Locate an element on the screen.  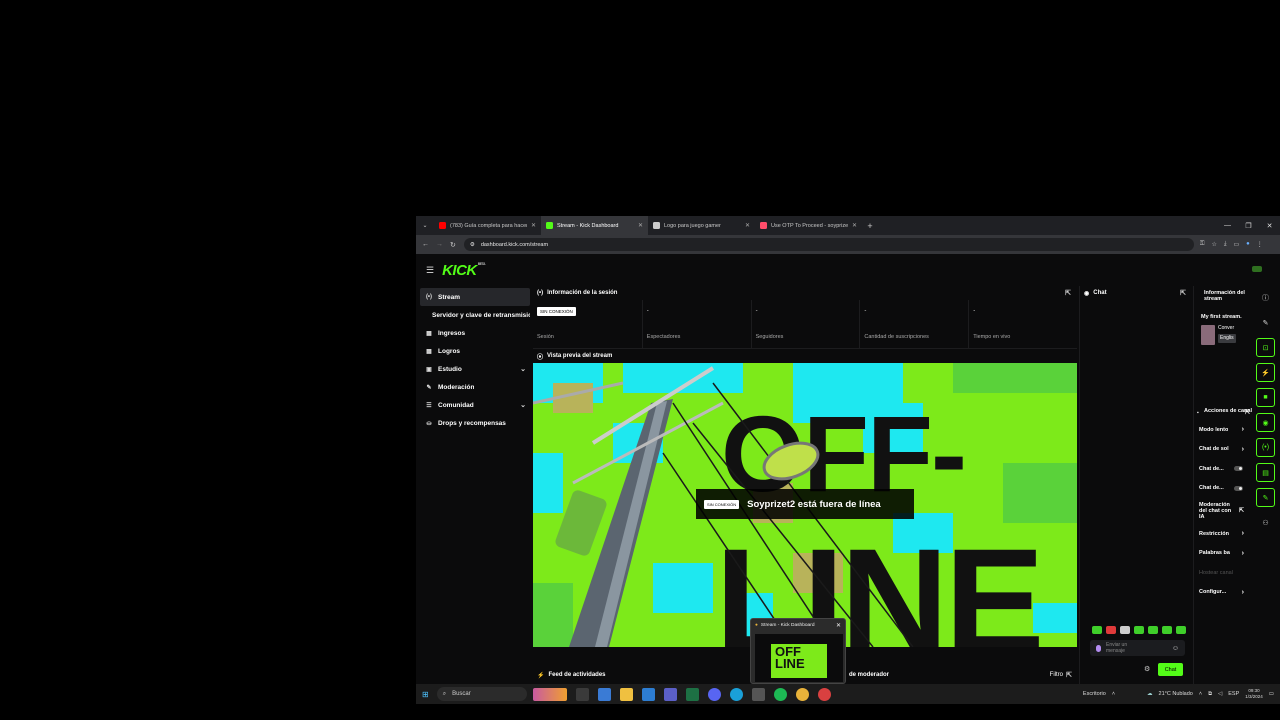
clip-icon: ⊡ is located at coordinates (1265, 347).